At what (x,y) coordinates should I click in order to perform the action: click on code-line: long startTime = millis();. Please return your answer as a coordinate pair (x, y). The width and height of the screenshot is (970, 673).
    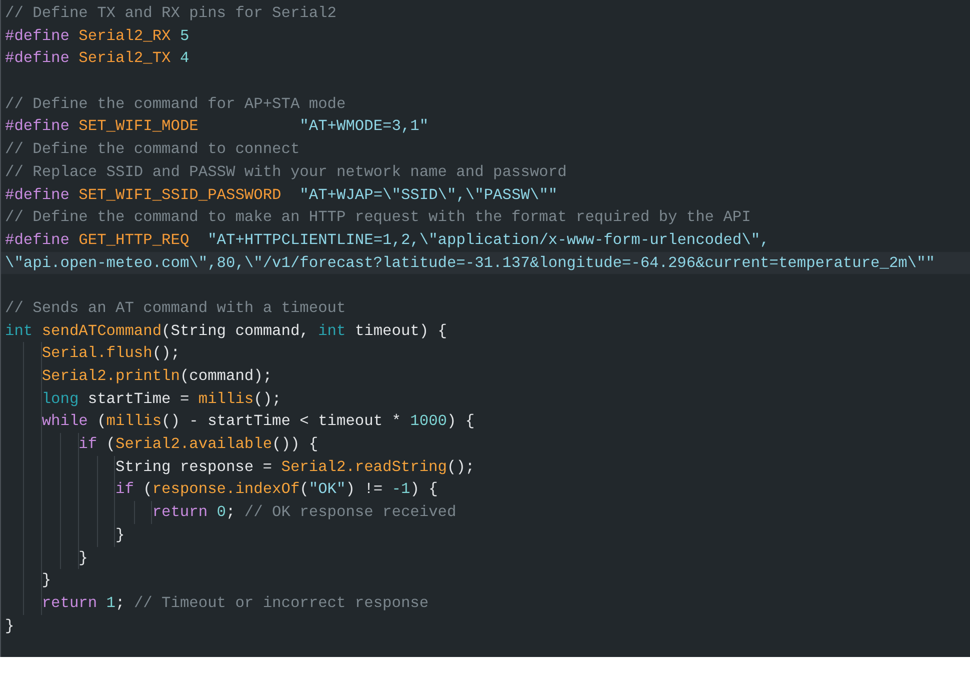
    Looking at the image, I should click on (162, 399).